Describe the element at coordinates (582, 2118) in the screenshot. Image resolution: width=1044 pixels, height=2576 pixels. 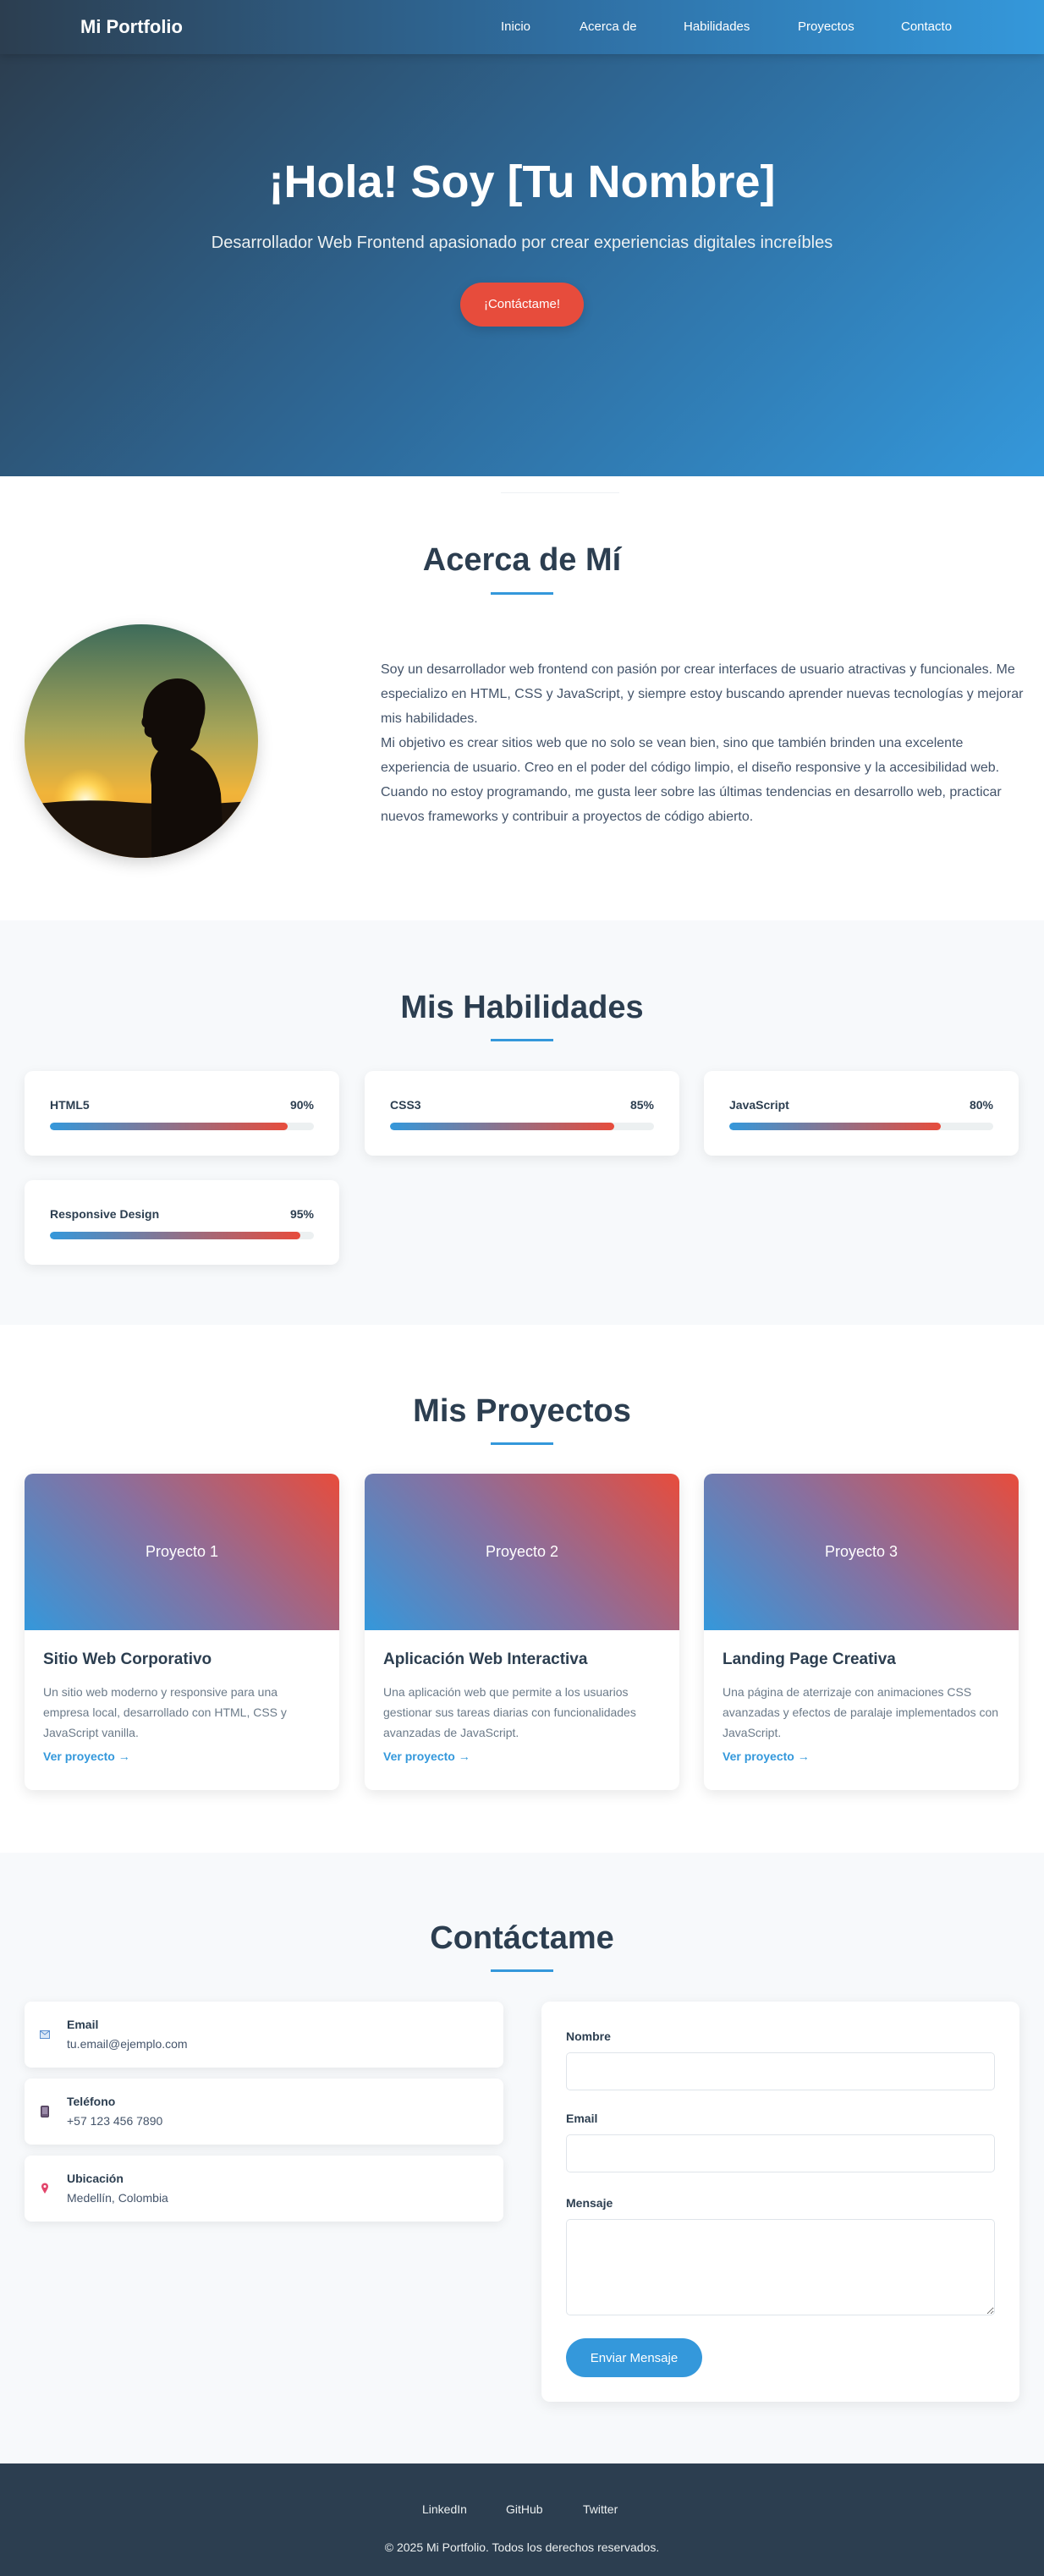
I see `email-label: Email` at that location.